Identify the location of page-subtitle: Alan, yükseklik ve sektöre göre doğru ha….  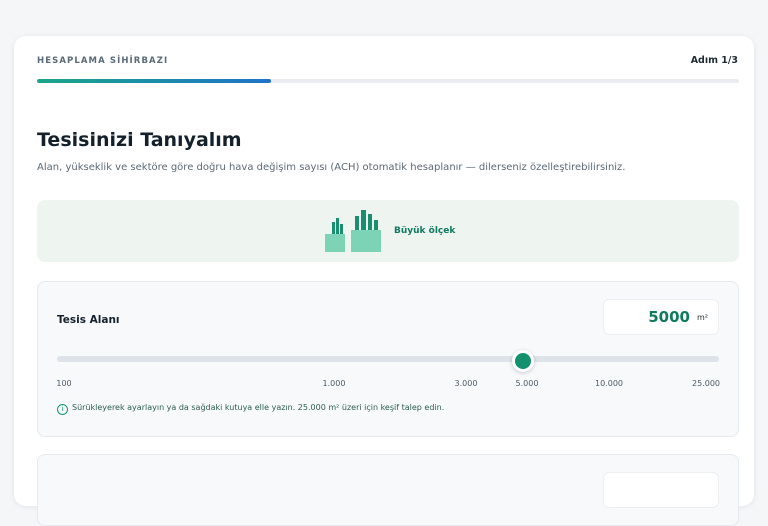
(331, 167).